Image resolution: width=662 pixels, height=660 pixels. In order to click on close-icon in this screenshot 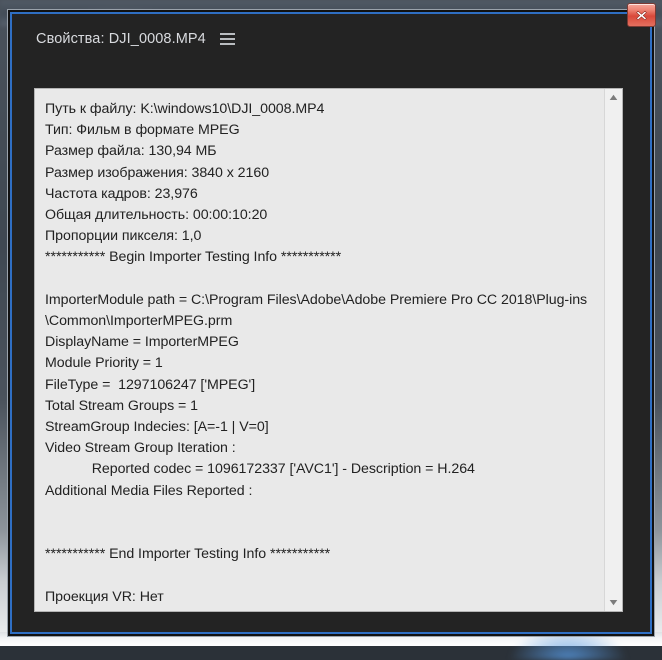, I will do `click(641, 15)`.